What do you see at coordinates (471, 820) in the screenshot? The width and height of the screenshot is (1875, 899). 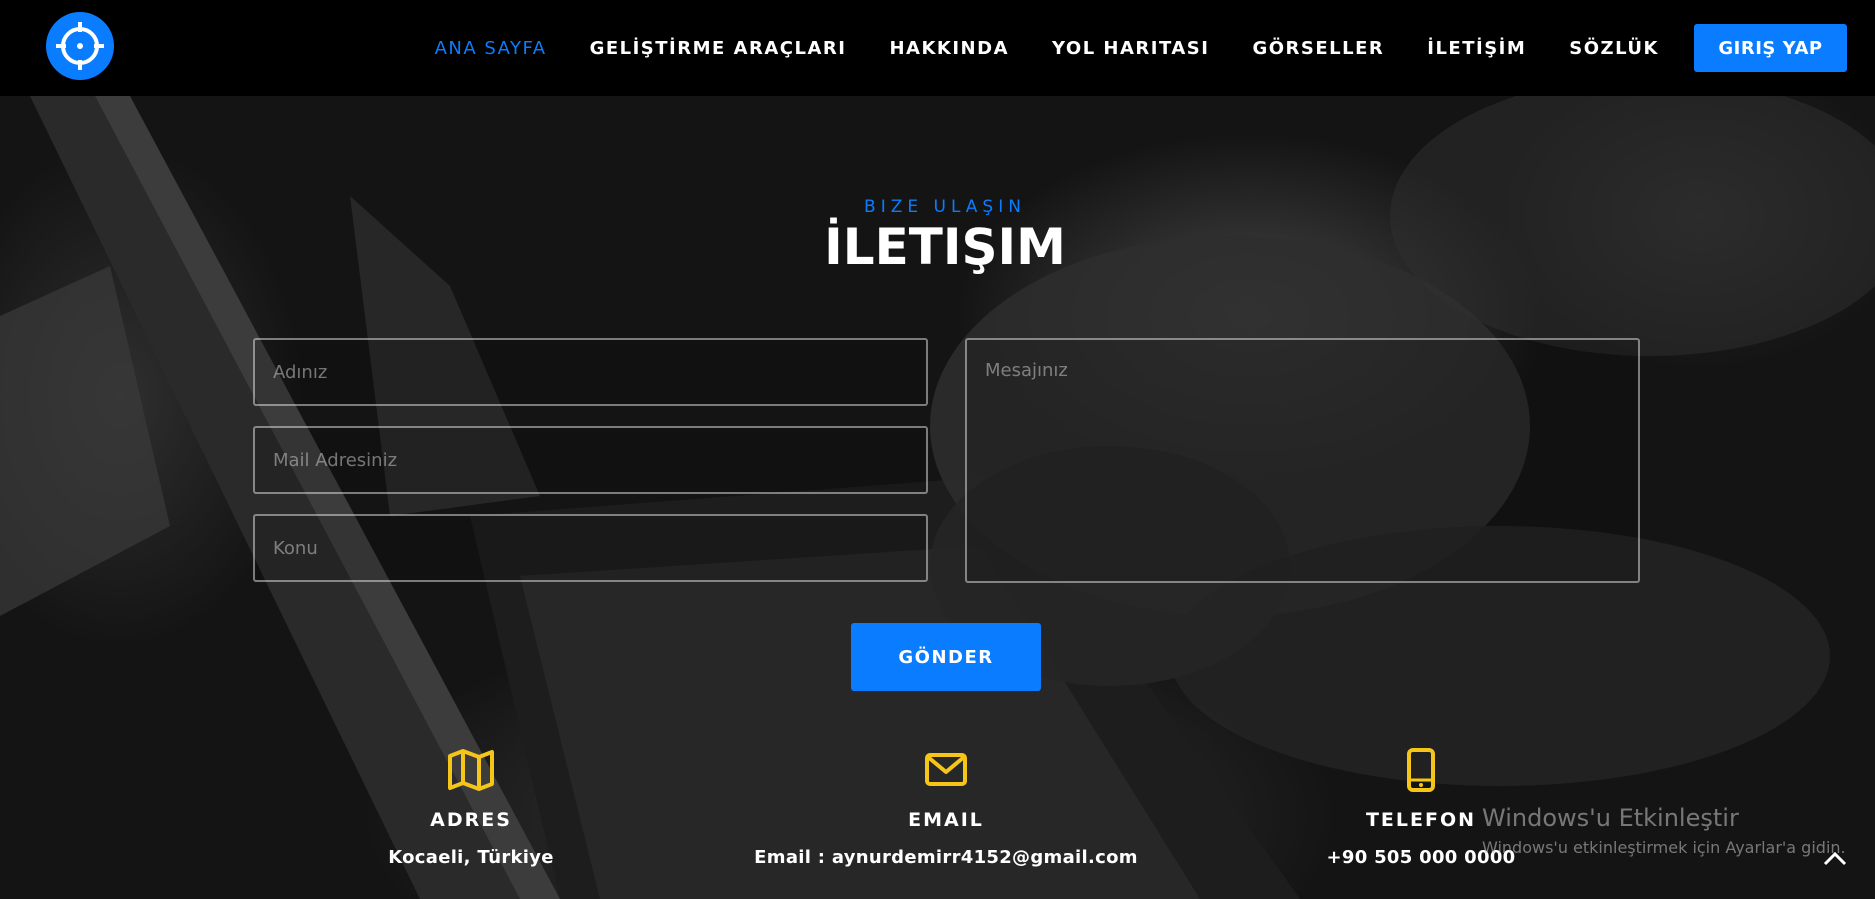 I see `address-label: ADRES` at bounding box center [471, 820].